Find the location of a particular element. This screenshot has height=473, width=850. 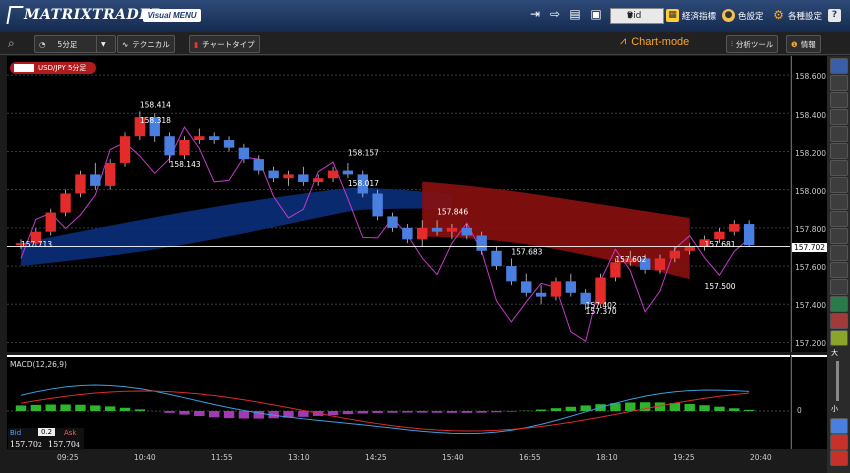

export-icon: ⇨ is located at coordinates (555, 14).